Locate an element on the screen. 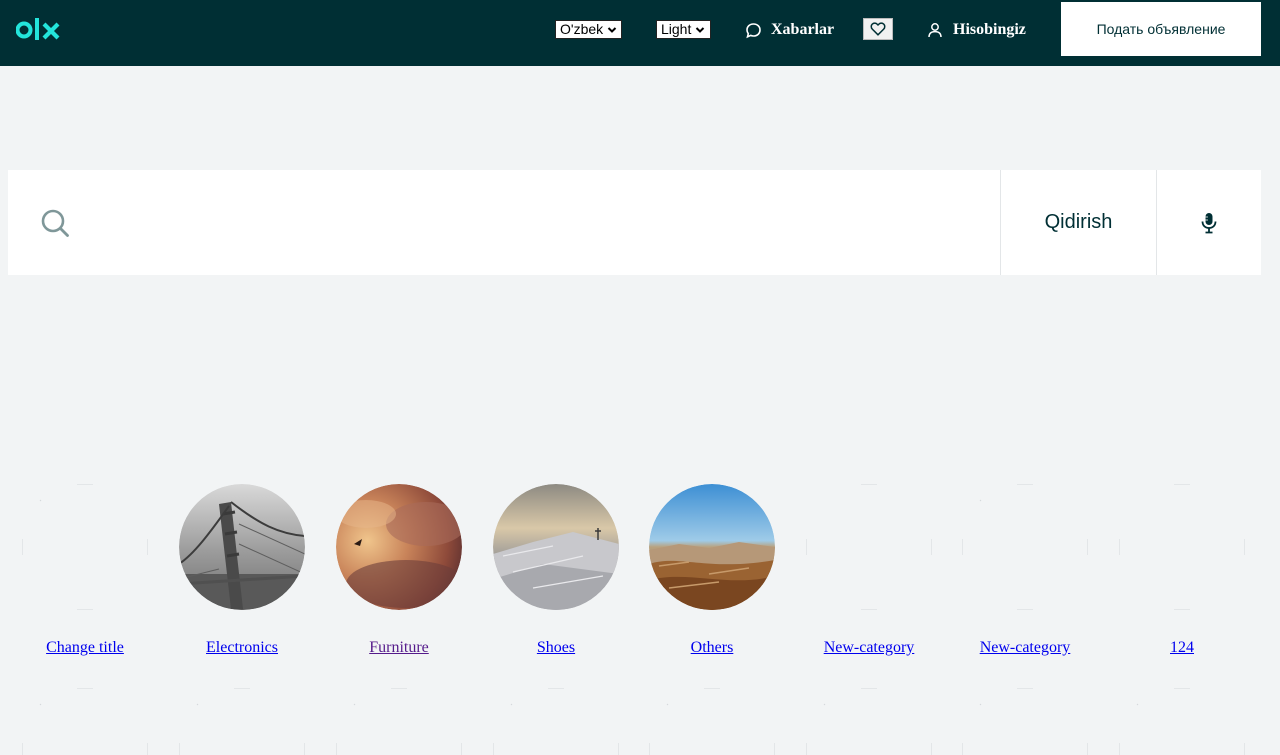 This screenshot has width=1280, height=755. category-image-furniture is located at coordinates (399, 547).